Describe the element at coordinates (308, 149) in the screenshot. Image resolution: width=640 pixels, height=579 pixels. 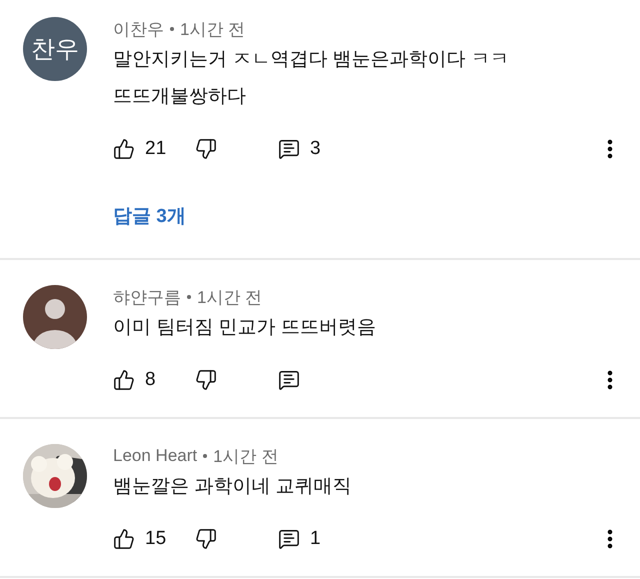
I see `reply-button: 3` at that location.